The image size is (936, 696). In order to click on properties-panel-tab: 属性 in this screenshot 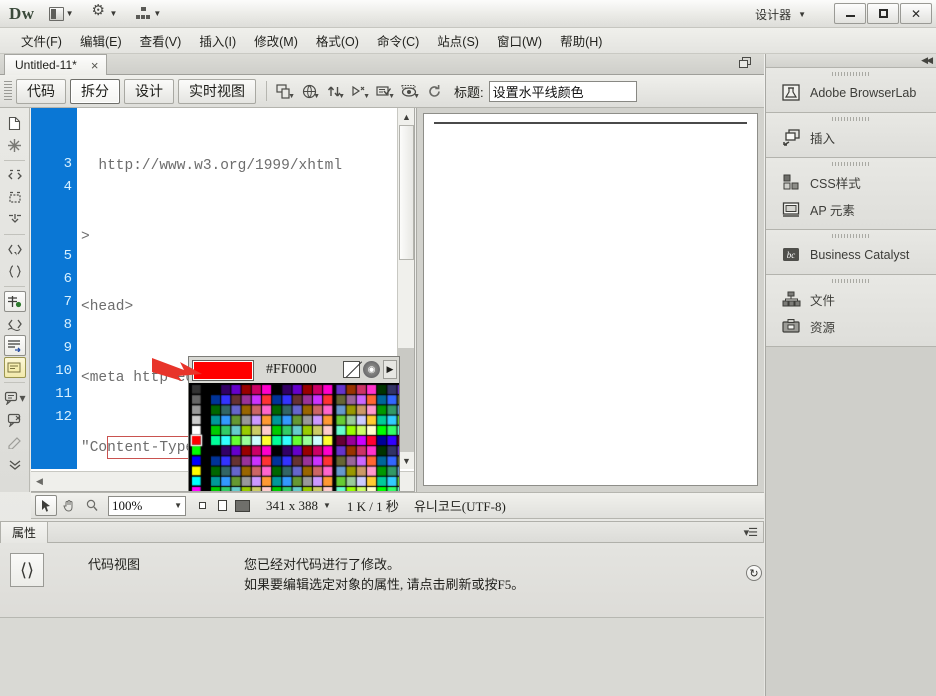, I will do `click(24, 532)`.